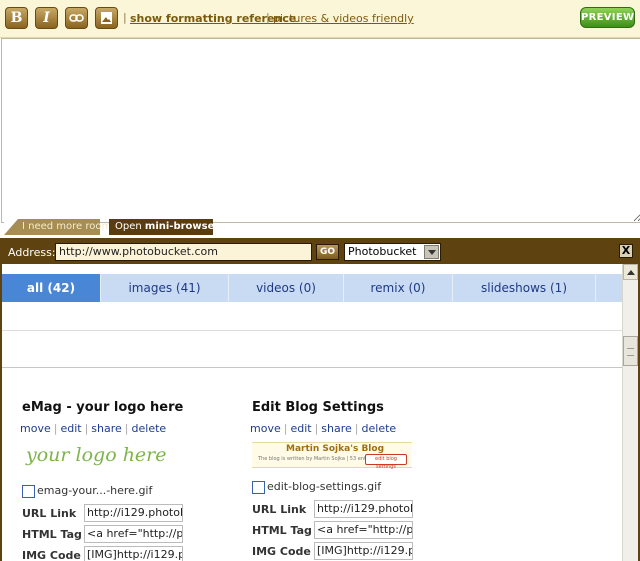  I want to click on item-thumbnail: your logo here, so click(96, 455).